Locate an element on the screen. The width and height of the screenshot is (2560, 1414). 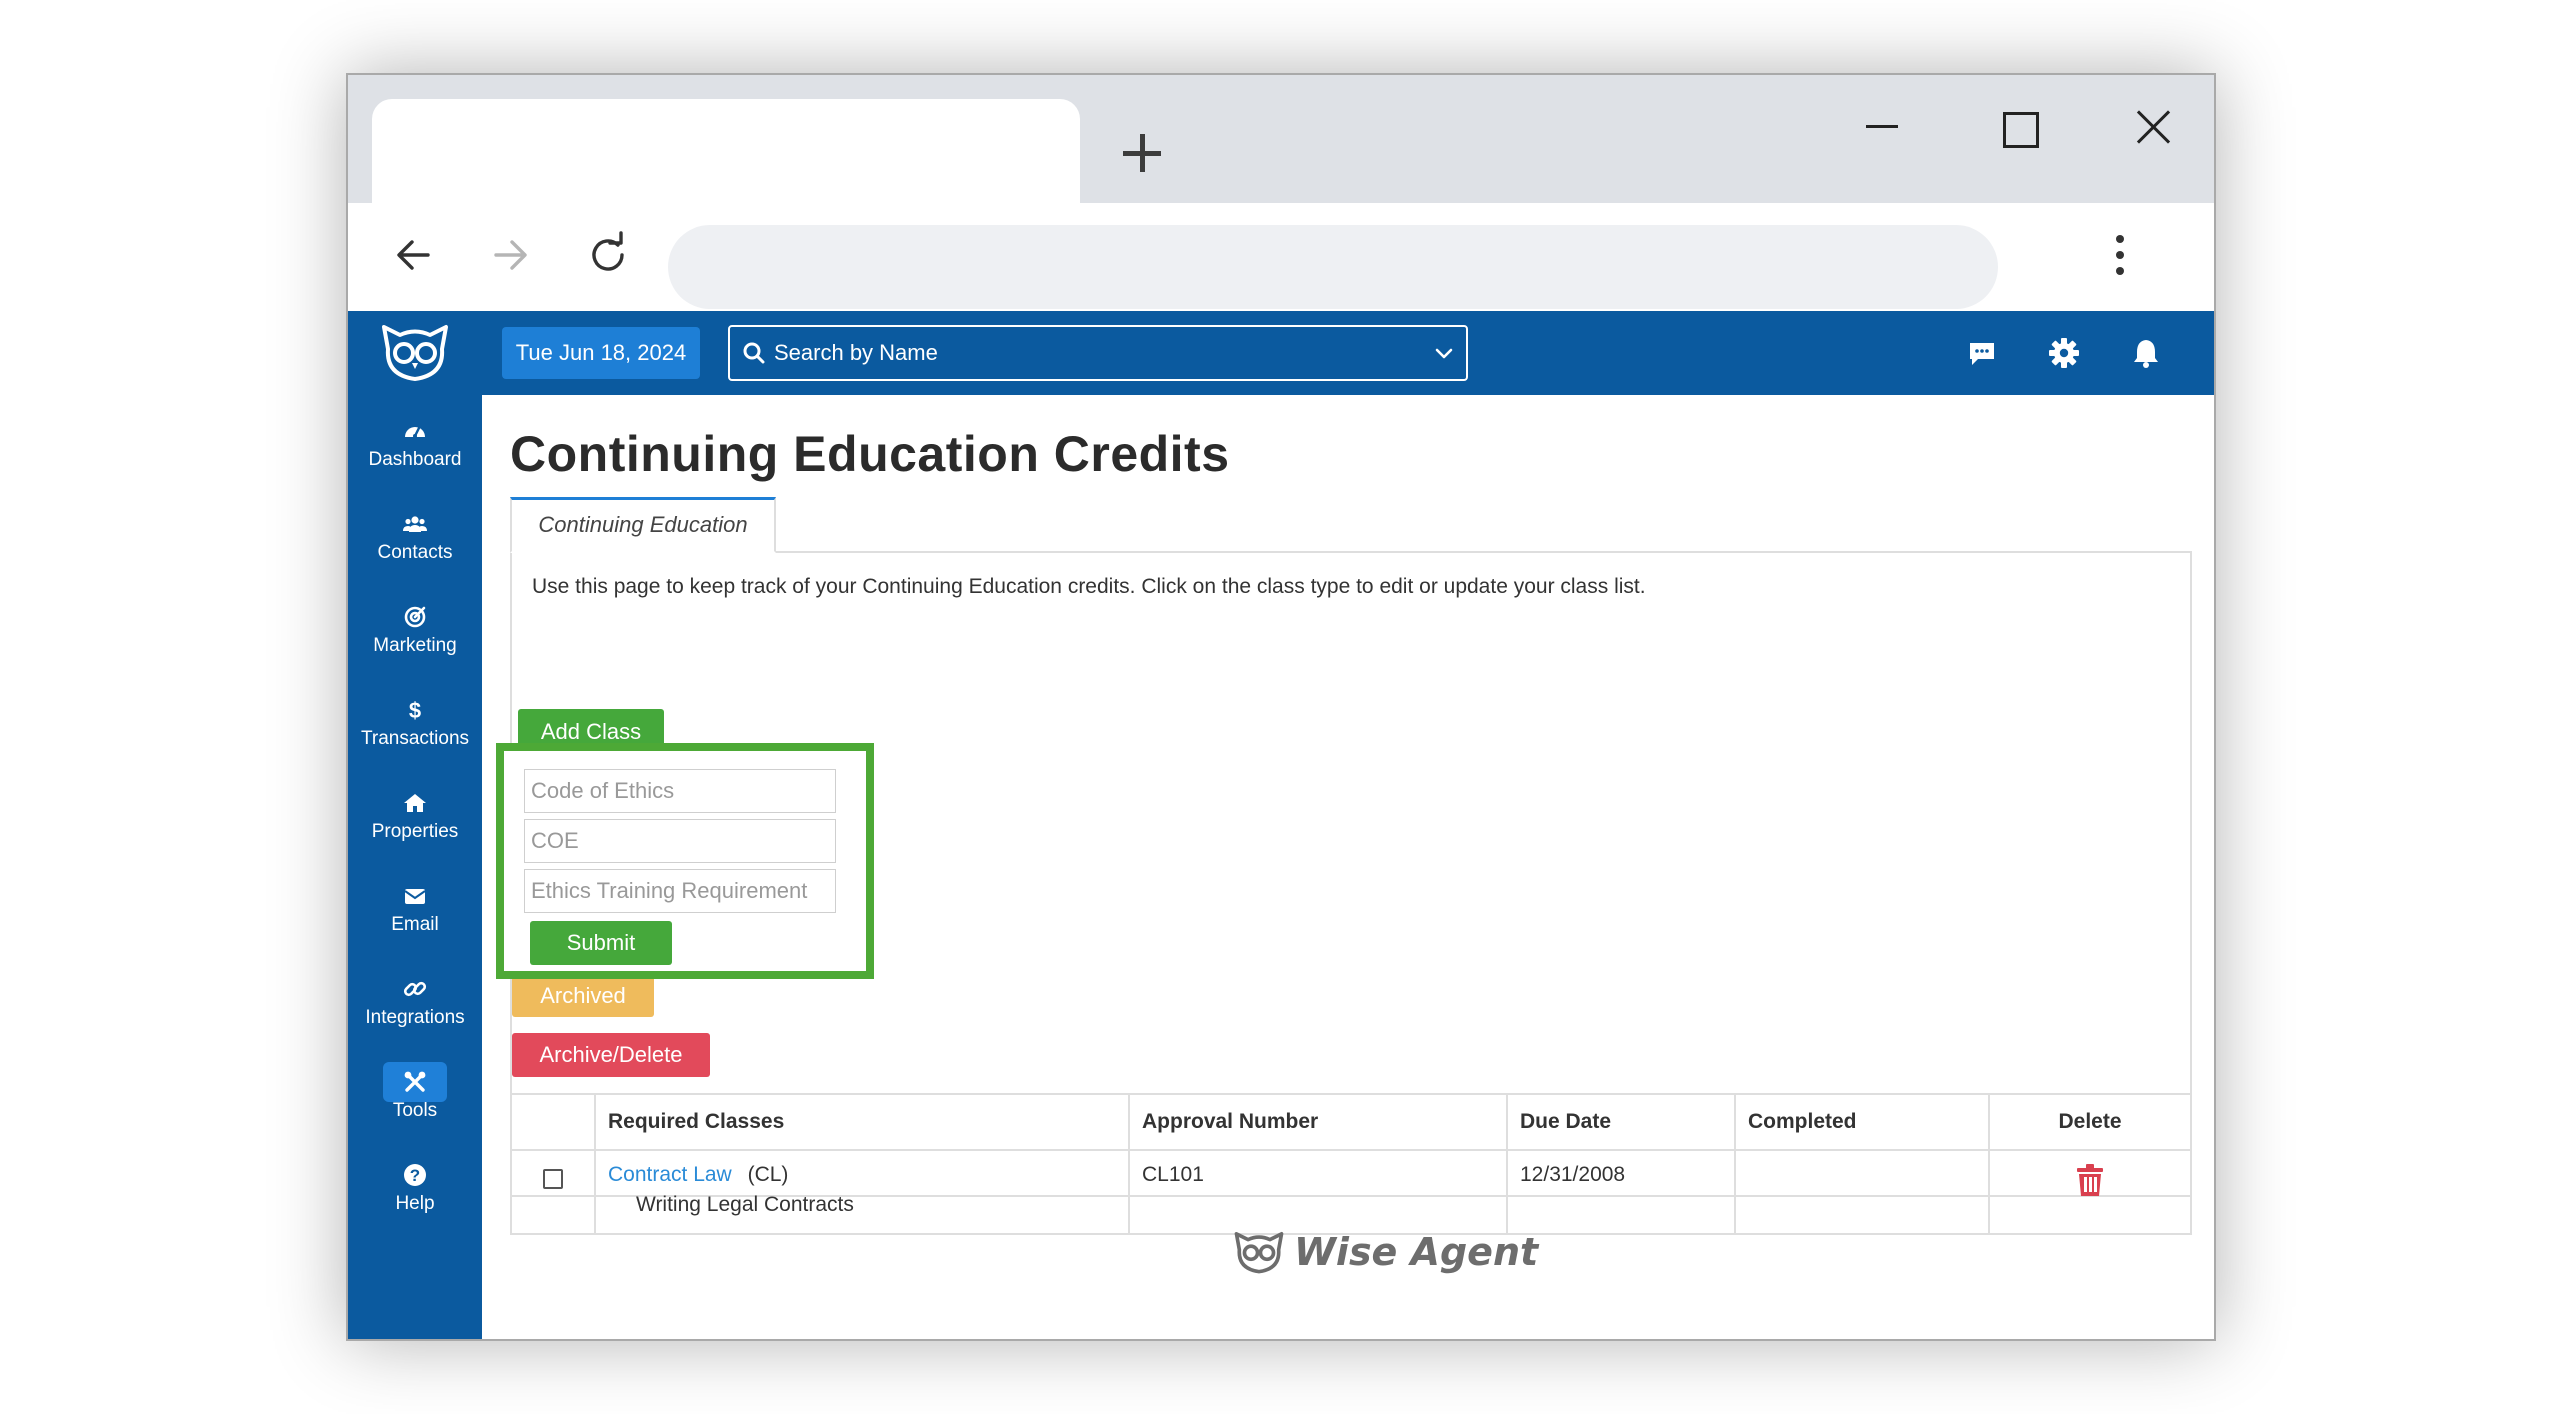
tools-icon is located at coordinates (415, 1080).